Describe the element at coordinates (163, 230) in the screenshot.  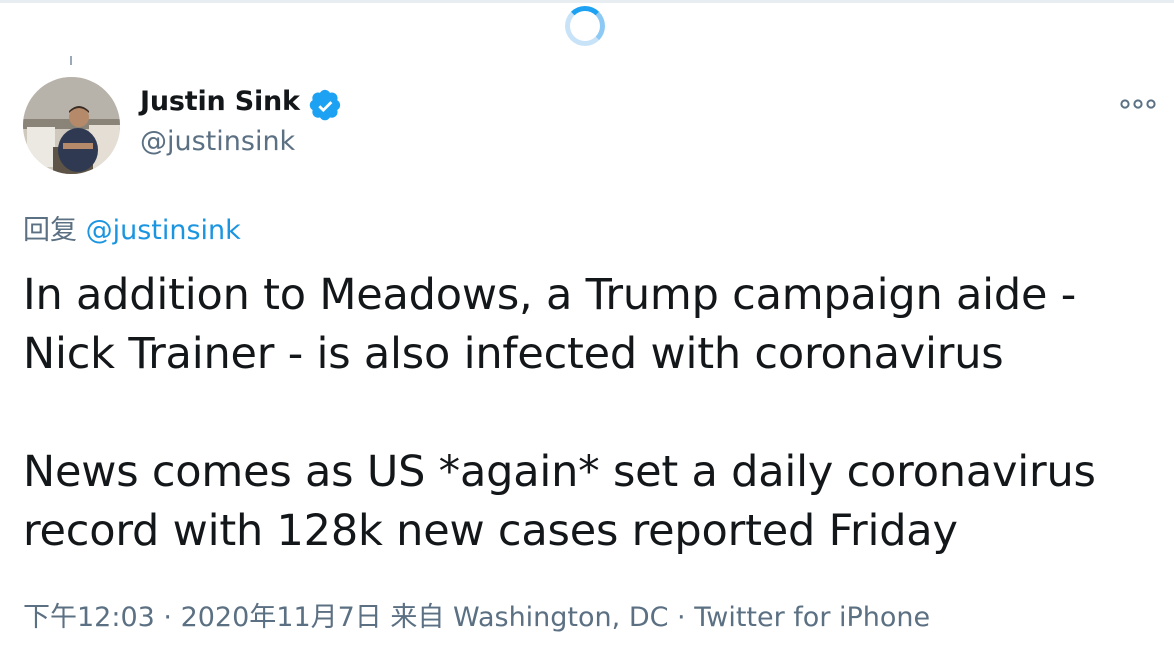
I see `replying-to-handle-link: @justinsink` at that location.